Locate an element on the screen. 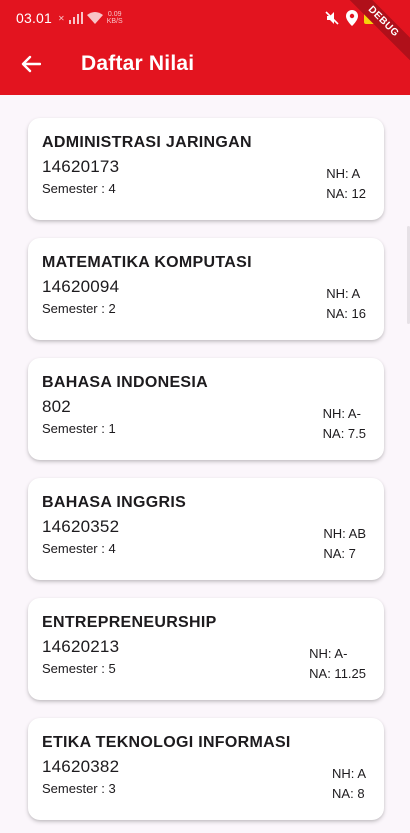 This screenshot has width=410, height=833. course-semester: Semester : 5 is located at coordinates (79, 668).